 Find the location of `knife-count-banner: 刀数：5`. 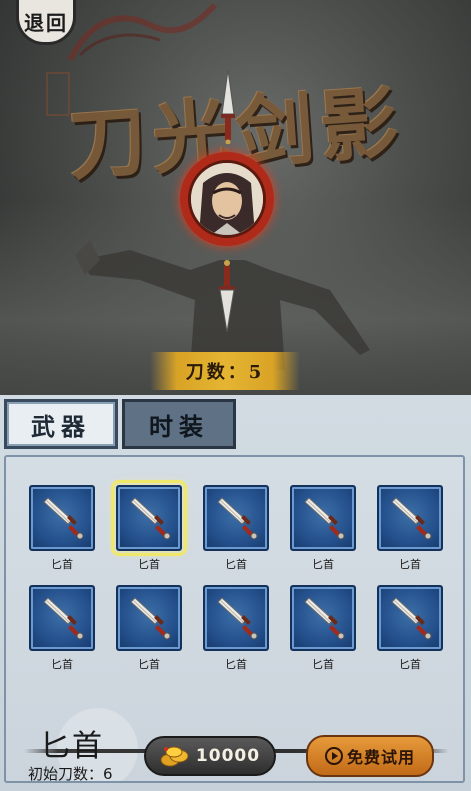

knife-count-banner: 刀数：5 is located at coordinates (225, 371).